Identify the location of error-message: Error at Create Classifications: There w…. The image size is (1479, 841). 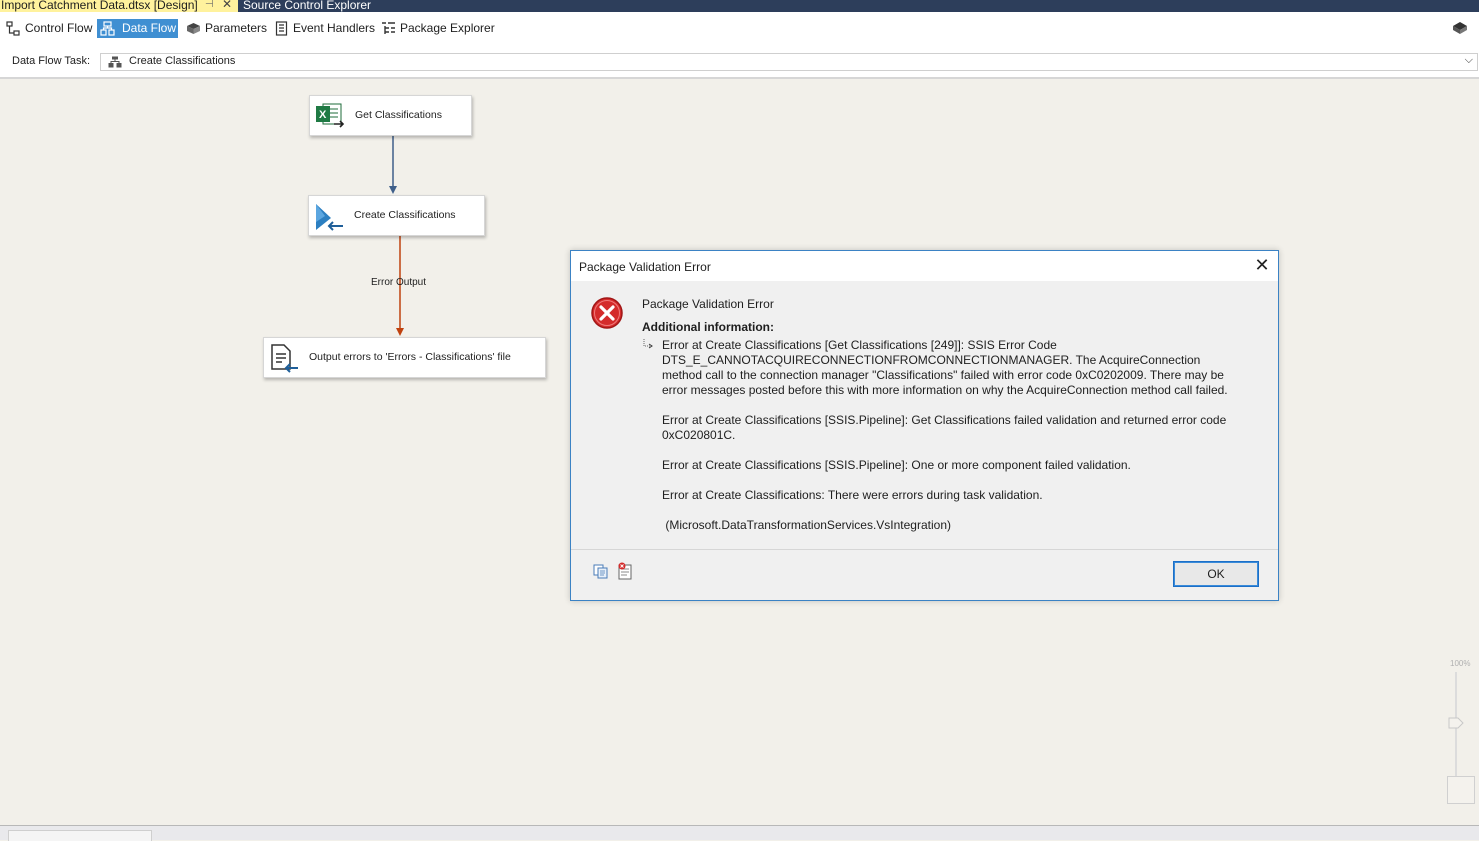
(852, 495).